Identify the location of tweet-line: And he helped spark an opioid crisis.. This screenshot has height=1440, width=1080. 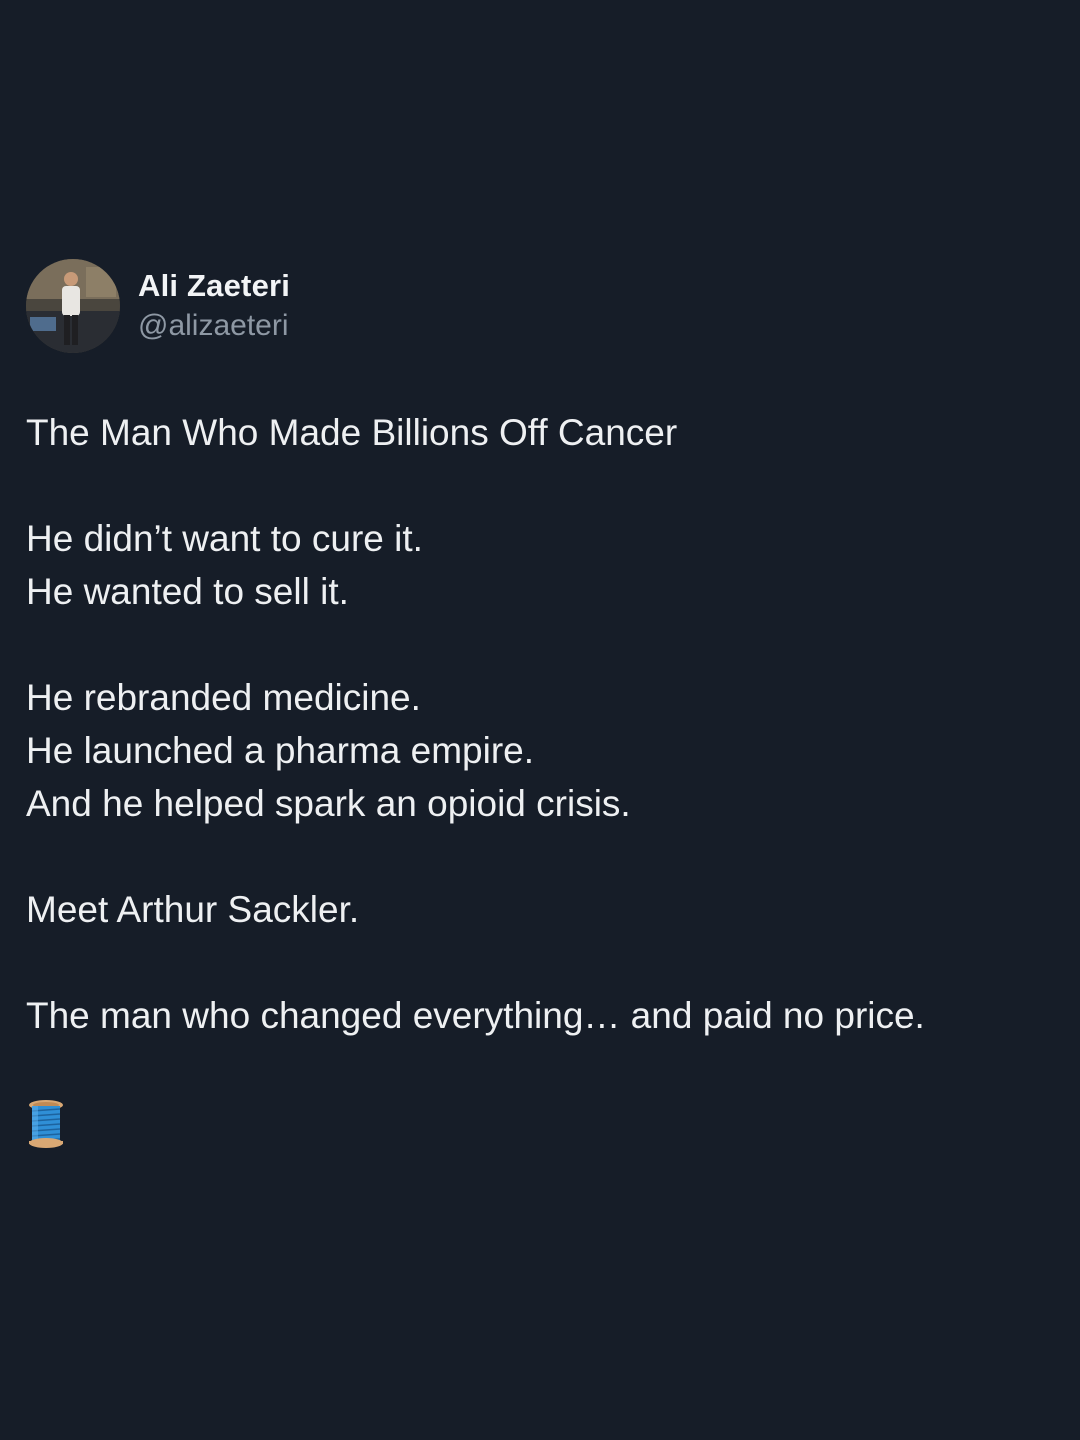
(328, 803).